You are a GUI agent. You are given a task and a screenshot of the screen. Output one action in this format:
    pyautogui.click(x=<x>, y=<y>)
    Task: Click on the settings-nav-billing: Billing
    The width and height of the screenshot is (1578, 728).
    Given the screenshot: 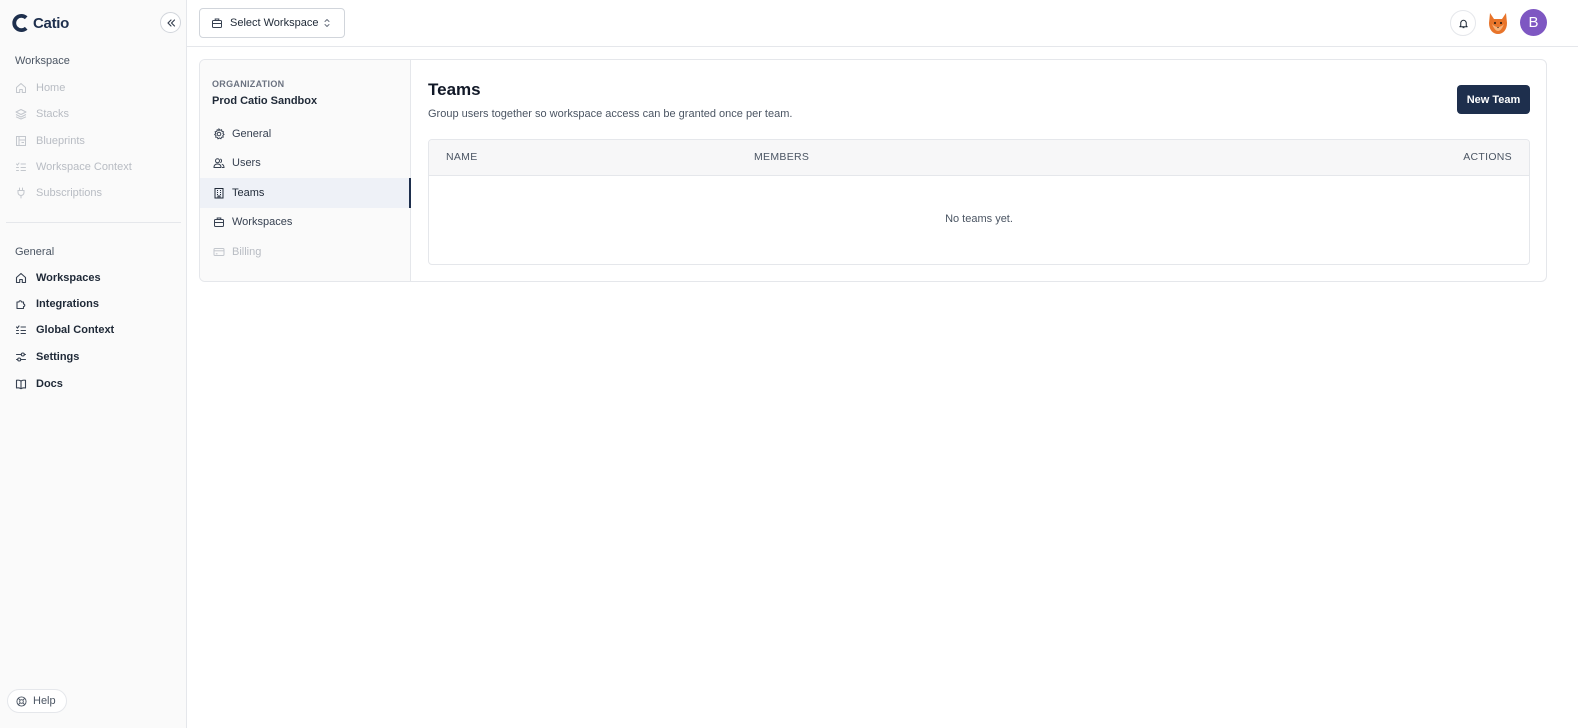 What is the action you would take?
    pyautogui.click(x=305, y=252)
    